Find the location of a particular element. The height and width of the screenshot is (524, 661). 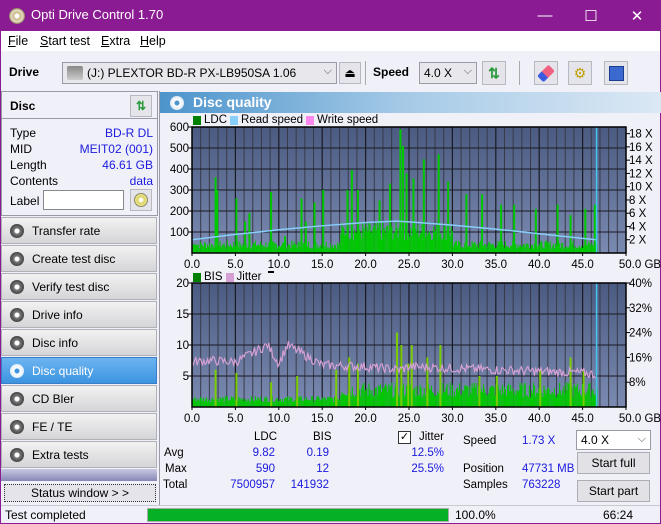

nav-verify-test-disc: Verify test disc is located at coordinates (79, 286).